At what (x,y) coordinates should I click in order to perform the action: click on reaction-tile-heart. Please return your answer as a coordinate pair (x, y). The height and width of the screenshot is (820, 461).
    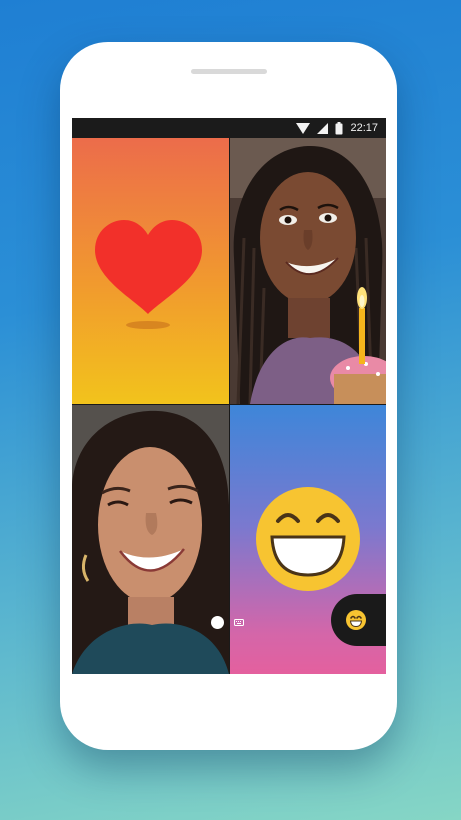
    Looking at the image, I should click on (150, 271).